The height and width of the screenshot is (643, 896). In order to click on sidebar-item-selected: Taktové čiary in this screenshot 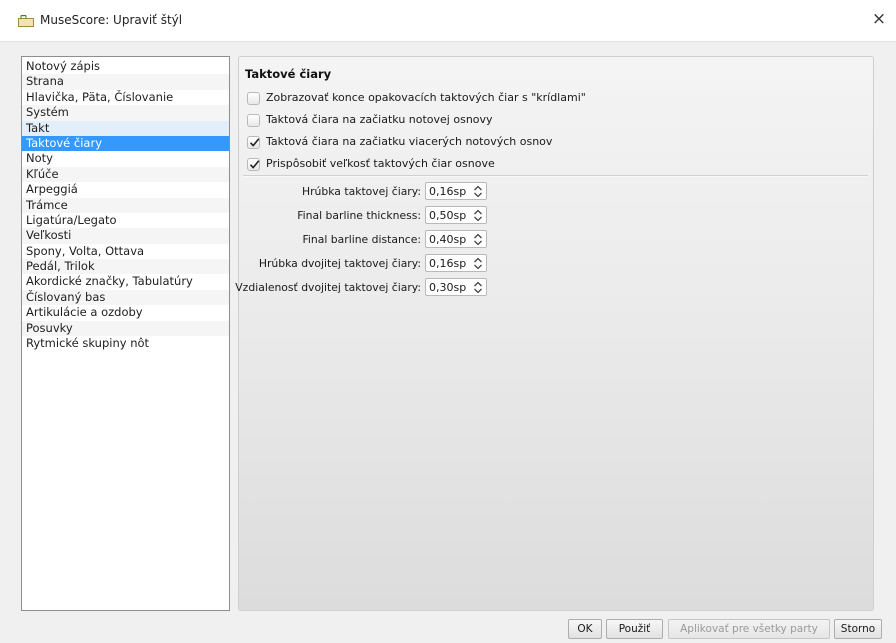, I will do `click(125, 143)`.